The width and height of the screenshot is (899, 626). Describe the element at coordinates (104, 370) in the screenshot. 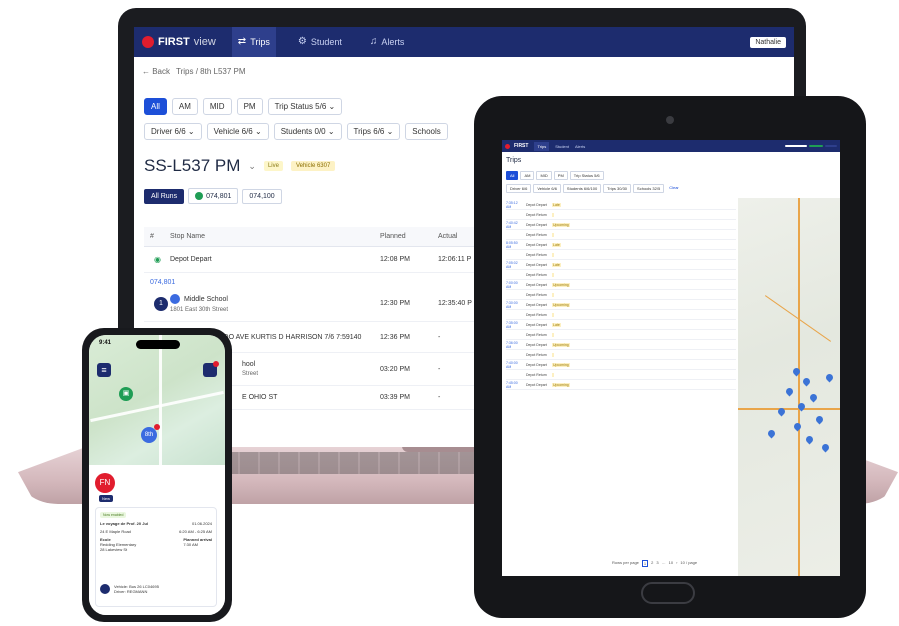

I see `menu-icon: ≡` at that location.